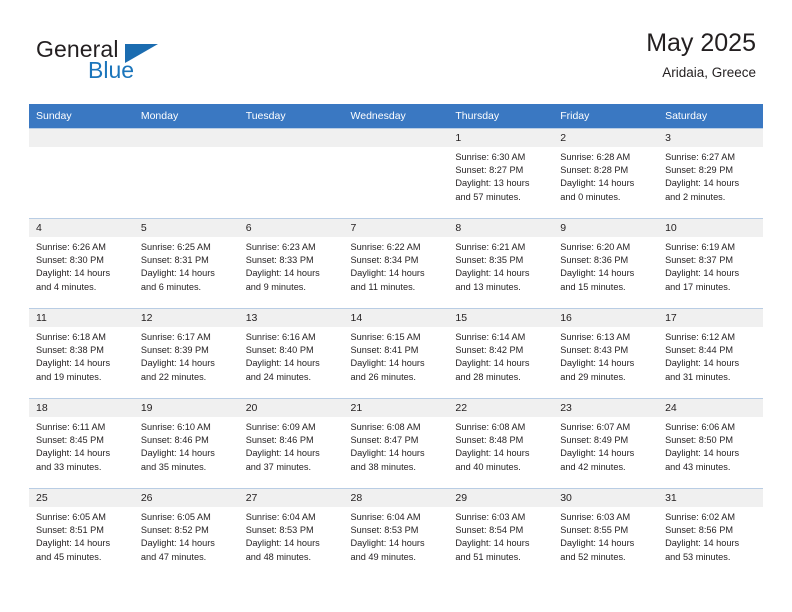  Describe the element at coordinates (280, 337) in the screenshot. I see `sunrise-text: Sunrise: 6:16 AM` at that location.